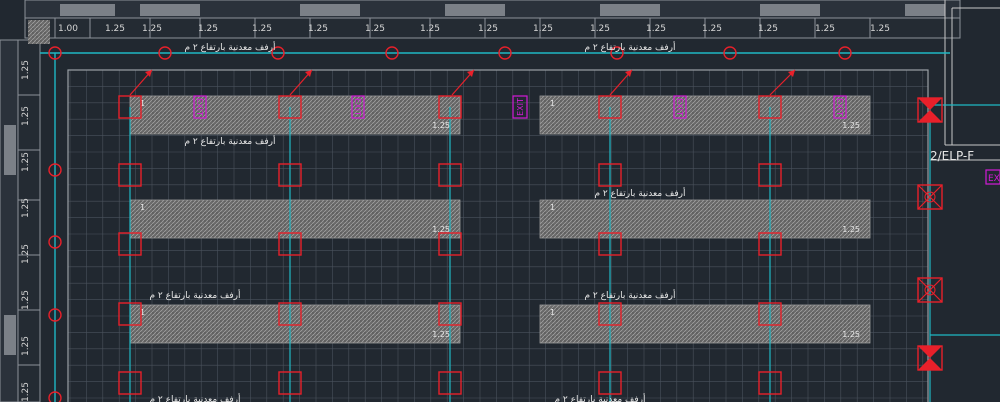  What do you see at coordinates (39, 32) in the screenshot?
I see `corner-hatch-block` at bounding box center [39, 32].